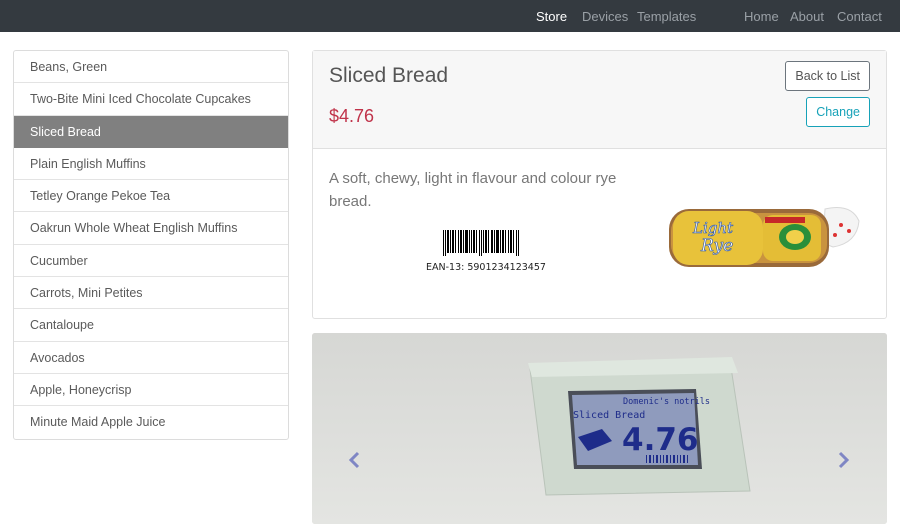 This screenshot has width=900, height=524. Describe the element at coordinates (151, 358) in the screenshot. I see `list-item: Avocados` at that location.